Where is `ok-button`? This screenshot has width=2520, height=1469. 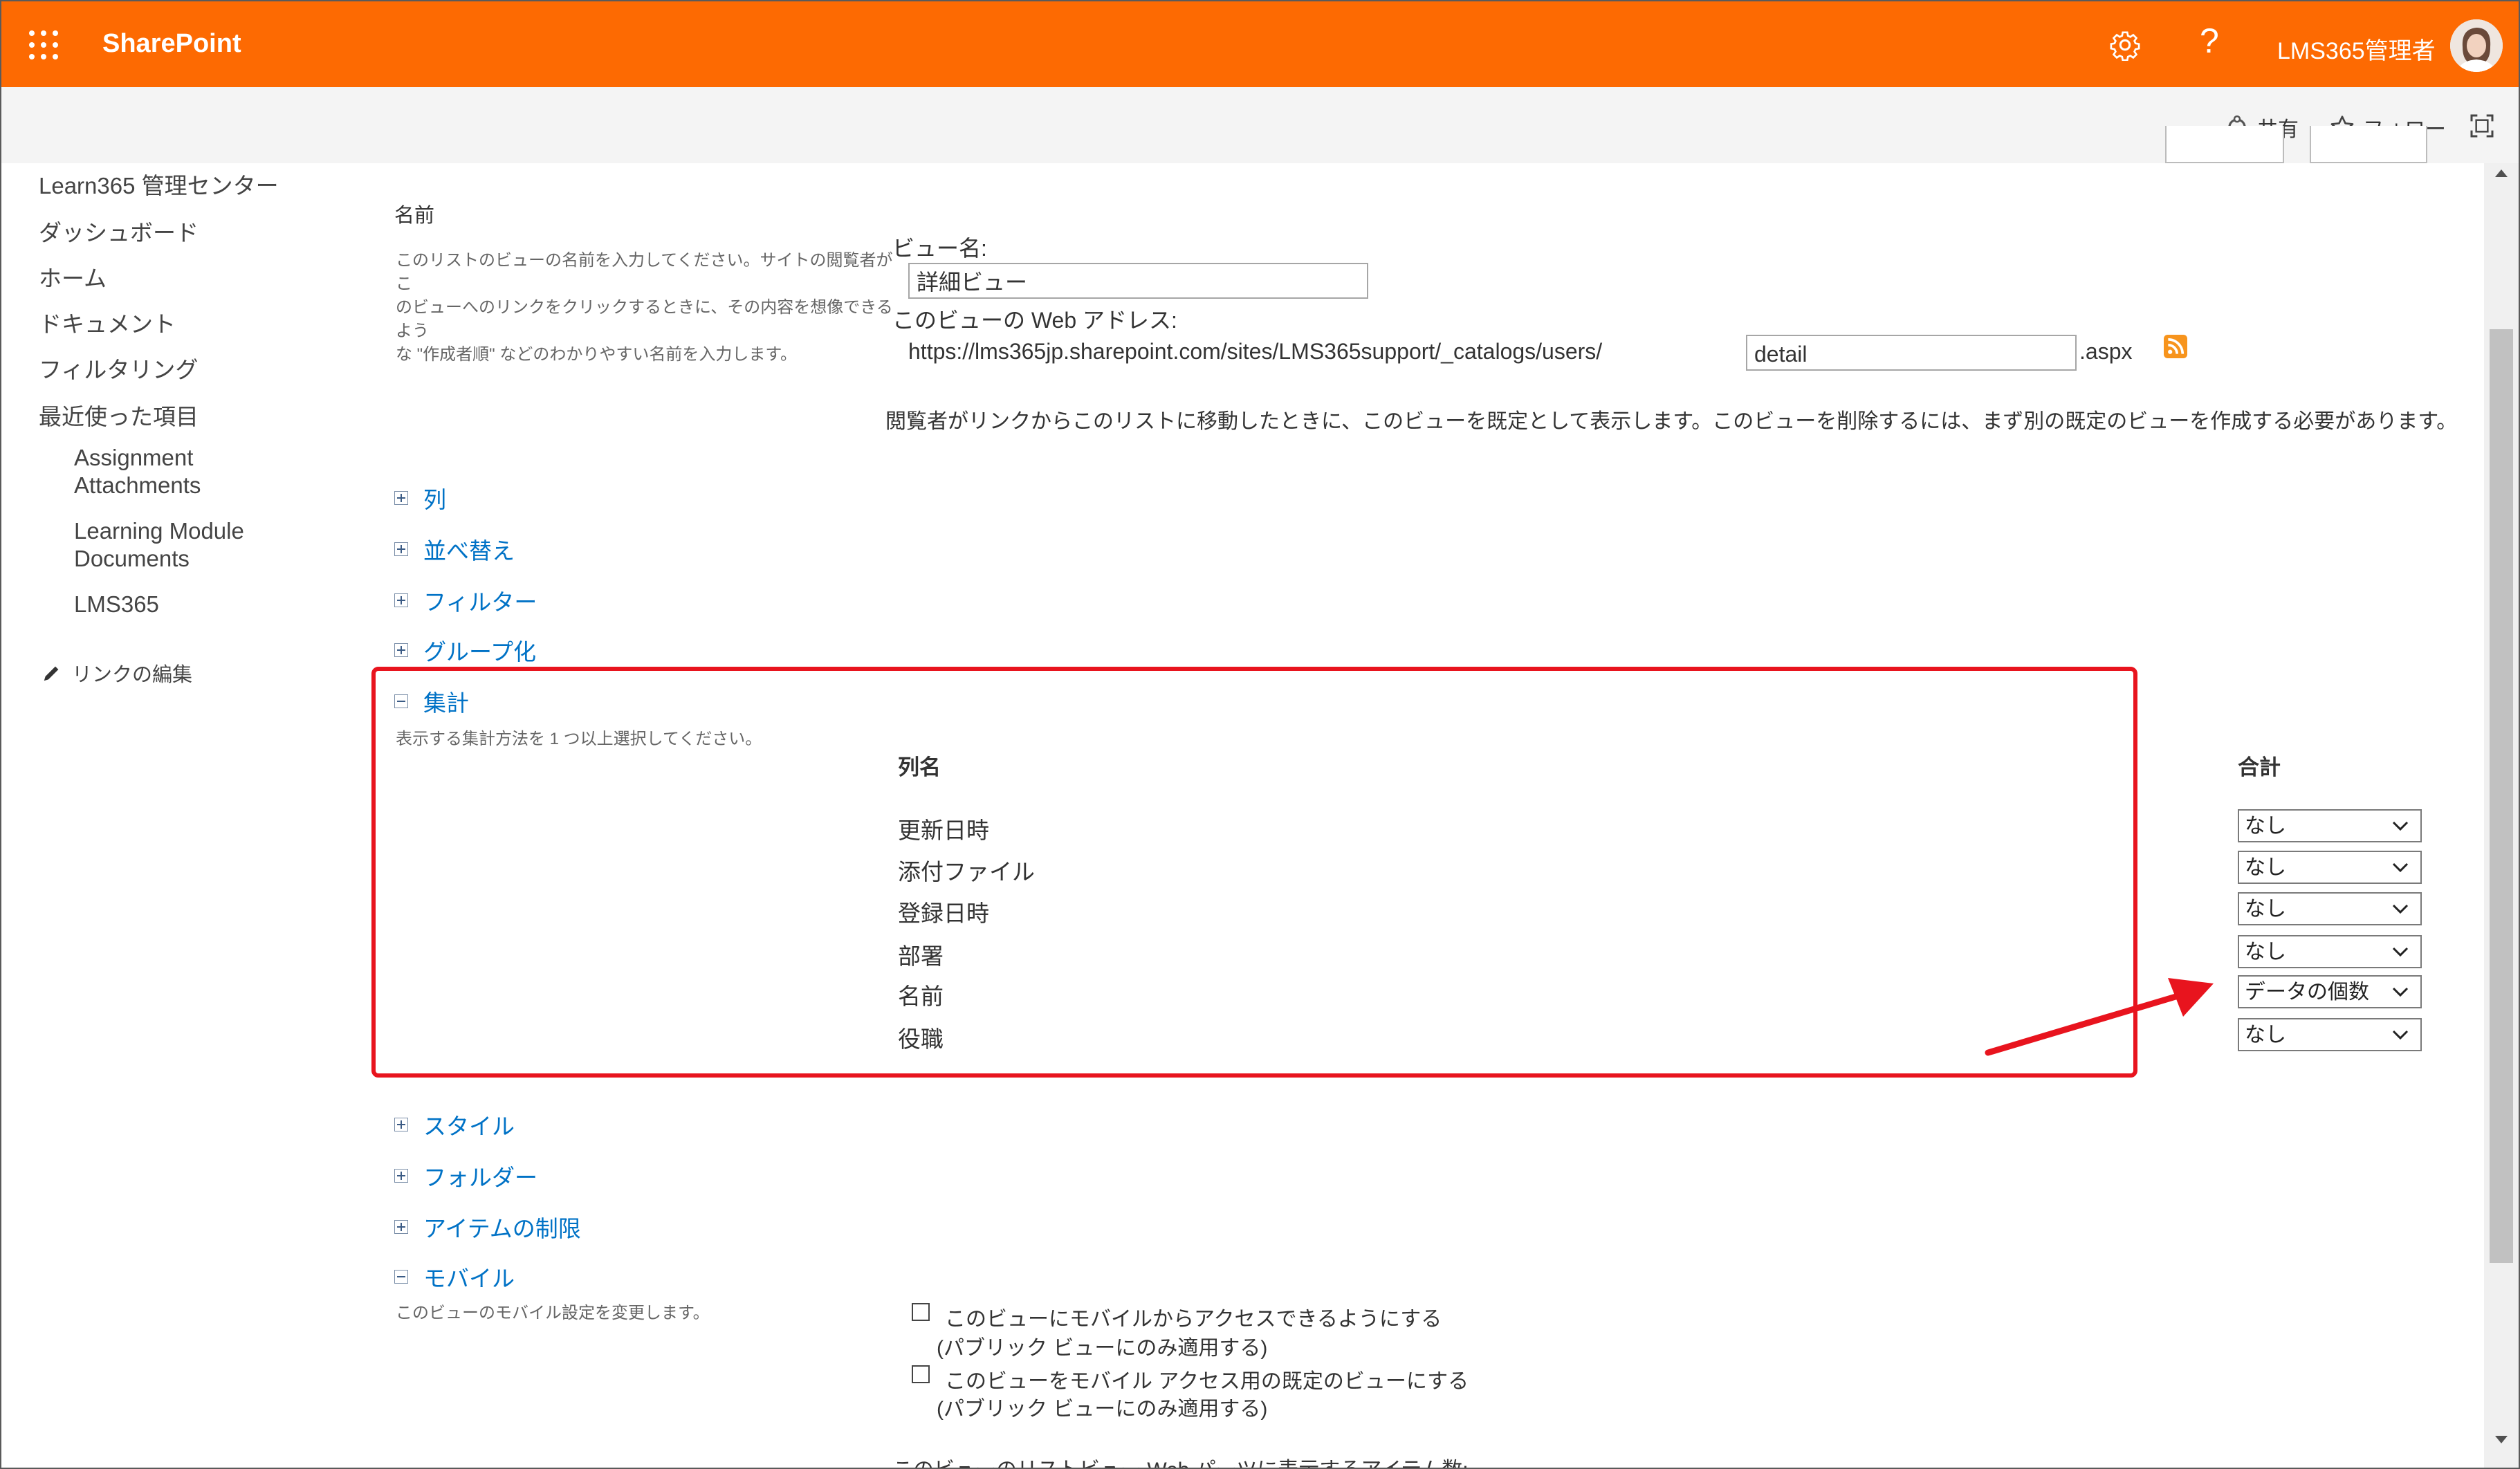
ok-button is located at coordinates (2224, 144).